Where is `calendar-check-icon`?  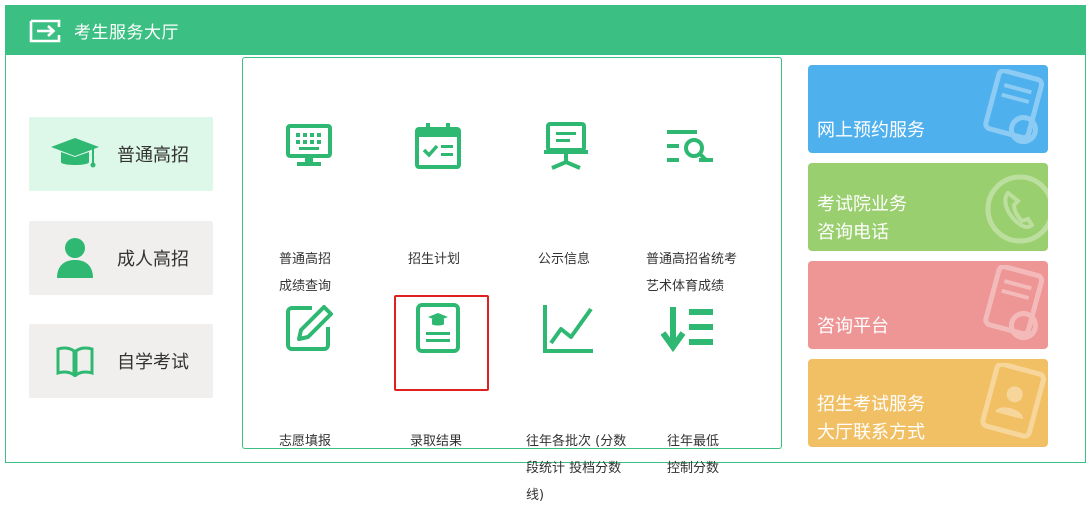 calendar-check-icon is located at coordinates (438, 146).